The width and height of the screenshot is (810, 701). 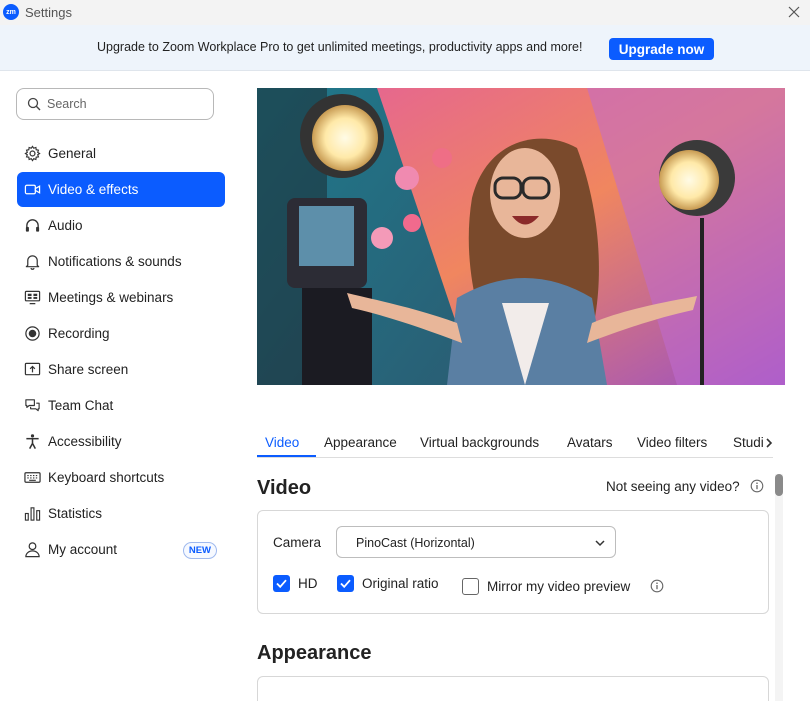 What do you see at coordinates (88, 369) in the screenshot?
I see `sidebar-item-label: Share screen` at bounding box center [88, 369].